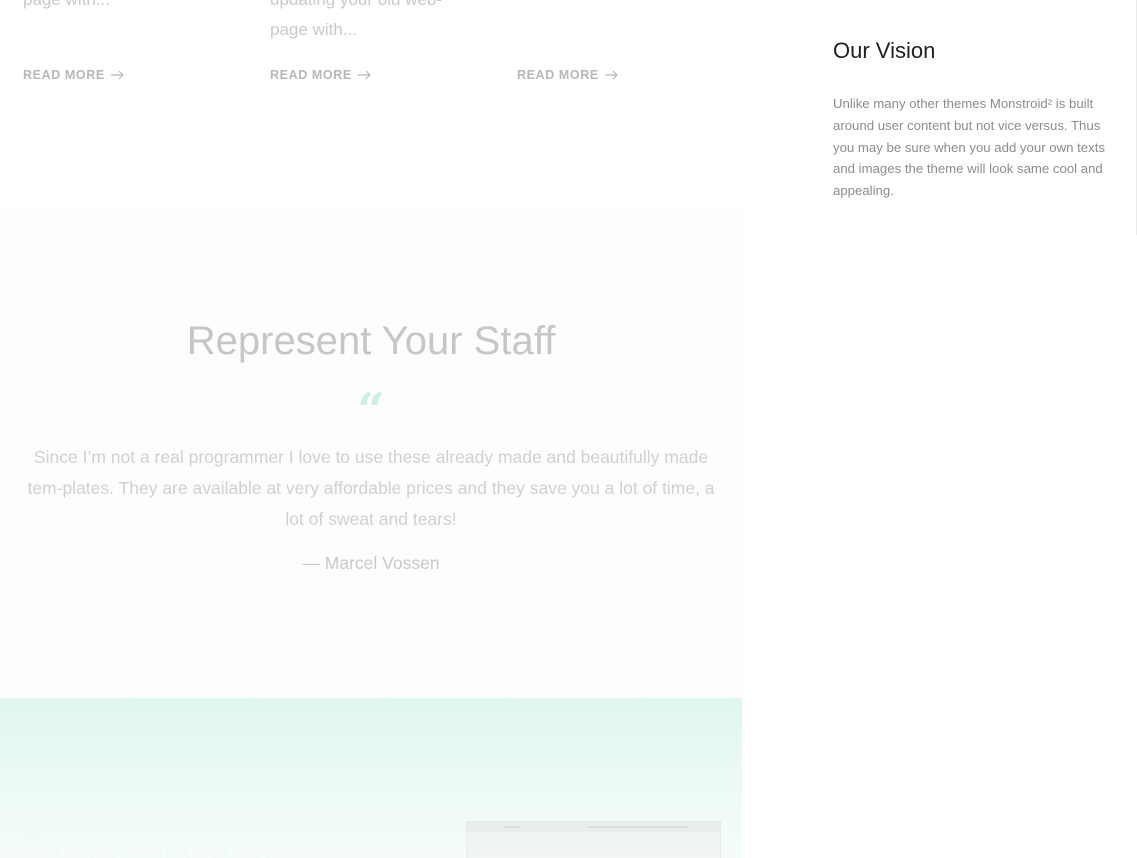 This screenshot has width=1137, height=858. I want to click on read-more-link-2: READ MORE, so click(320, 75).